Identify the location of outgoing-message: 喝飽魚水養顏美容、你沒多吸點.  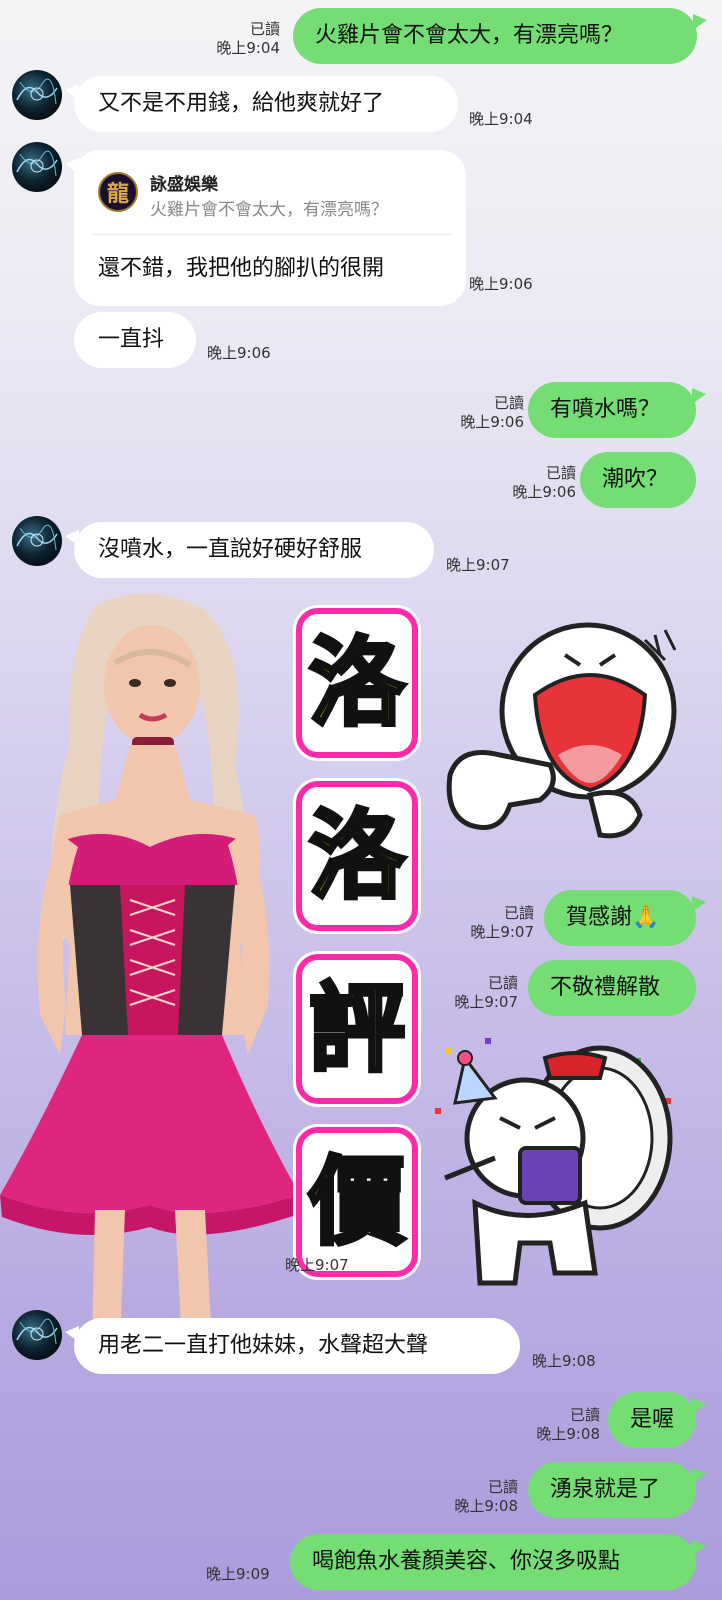
(498, 1562).